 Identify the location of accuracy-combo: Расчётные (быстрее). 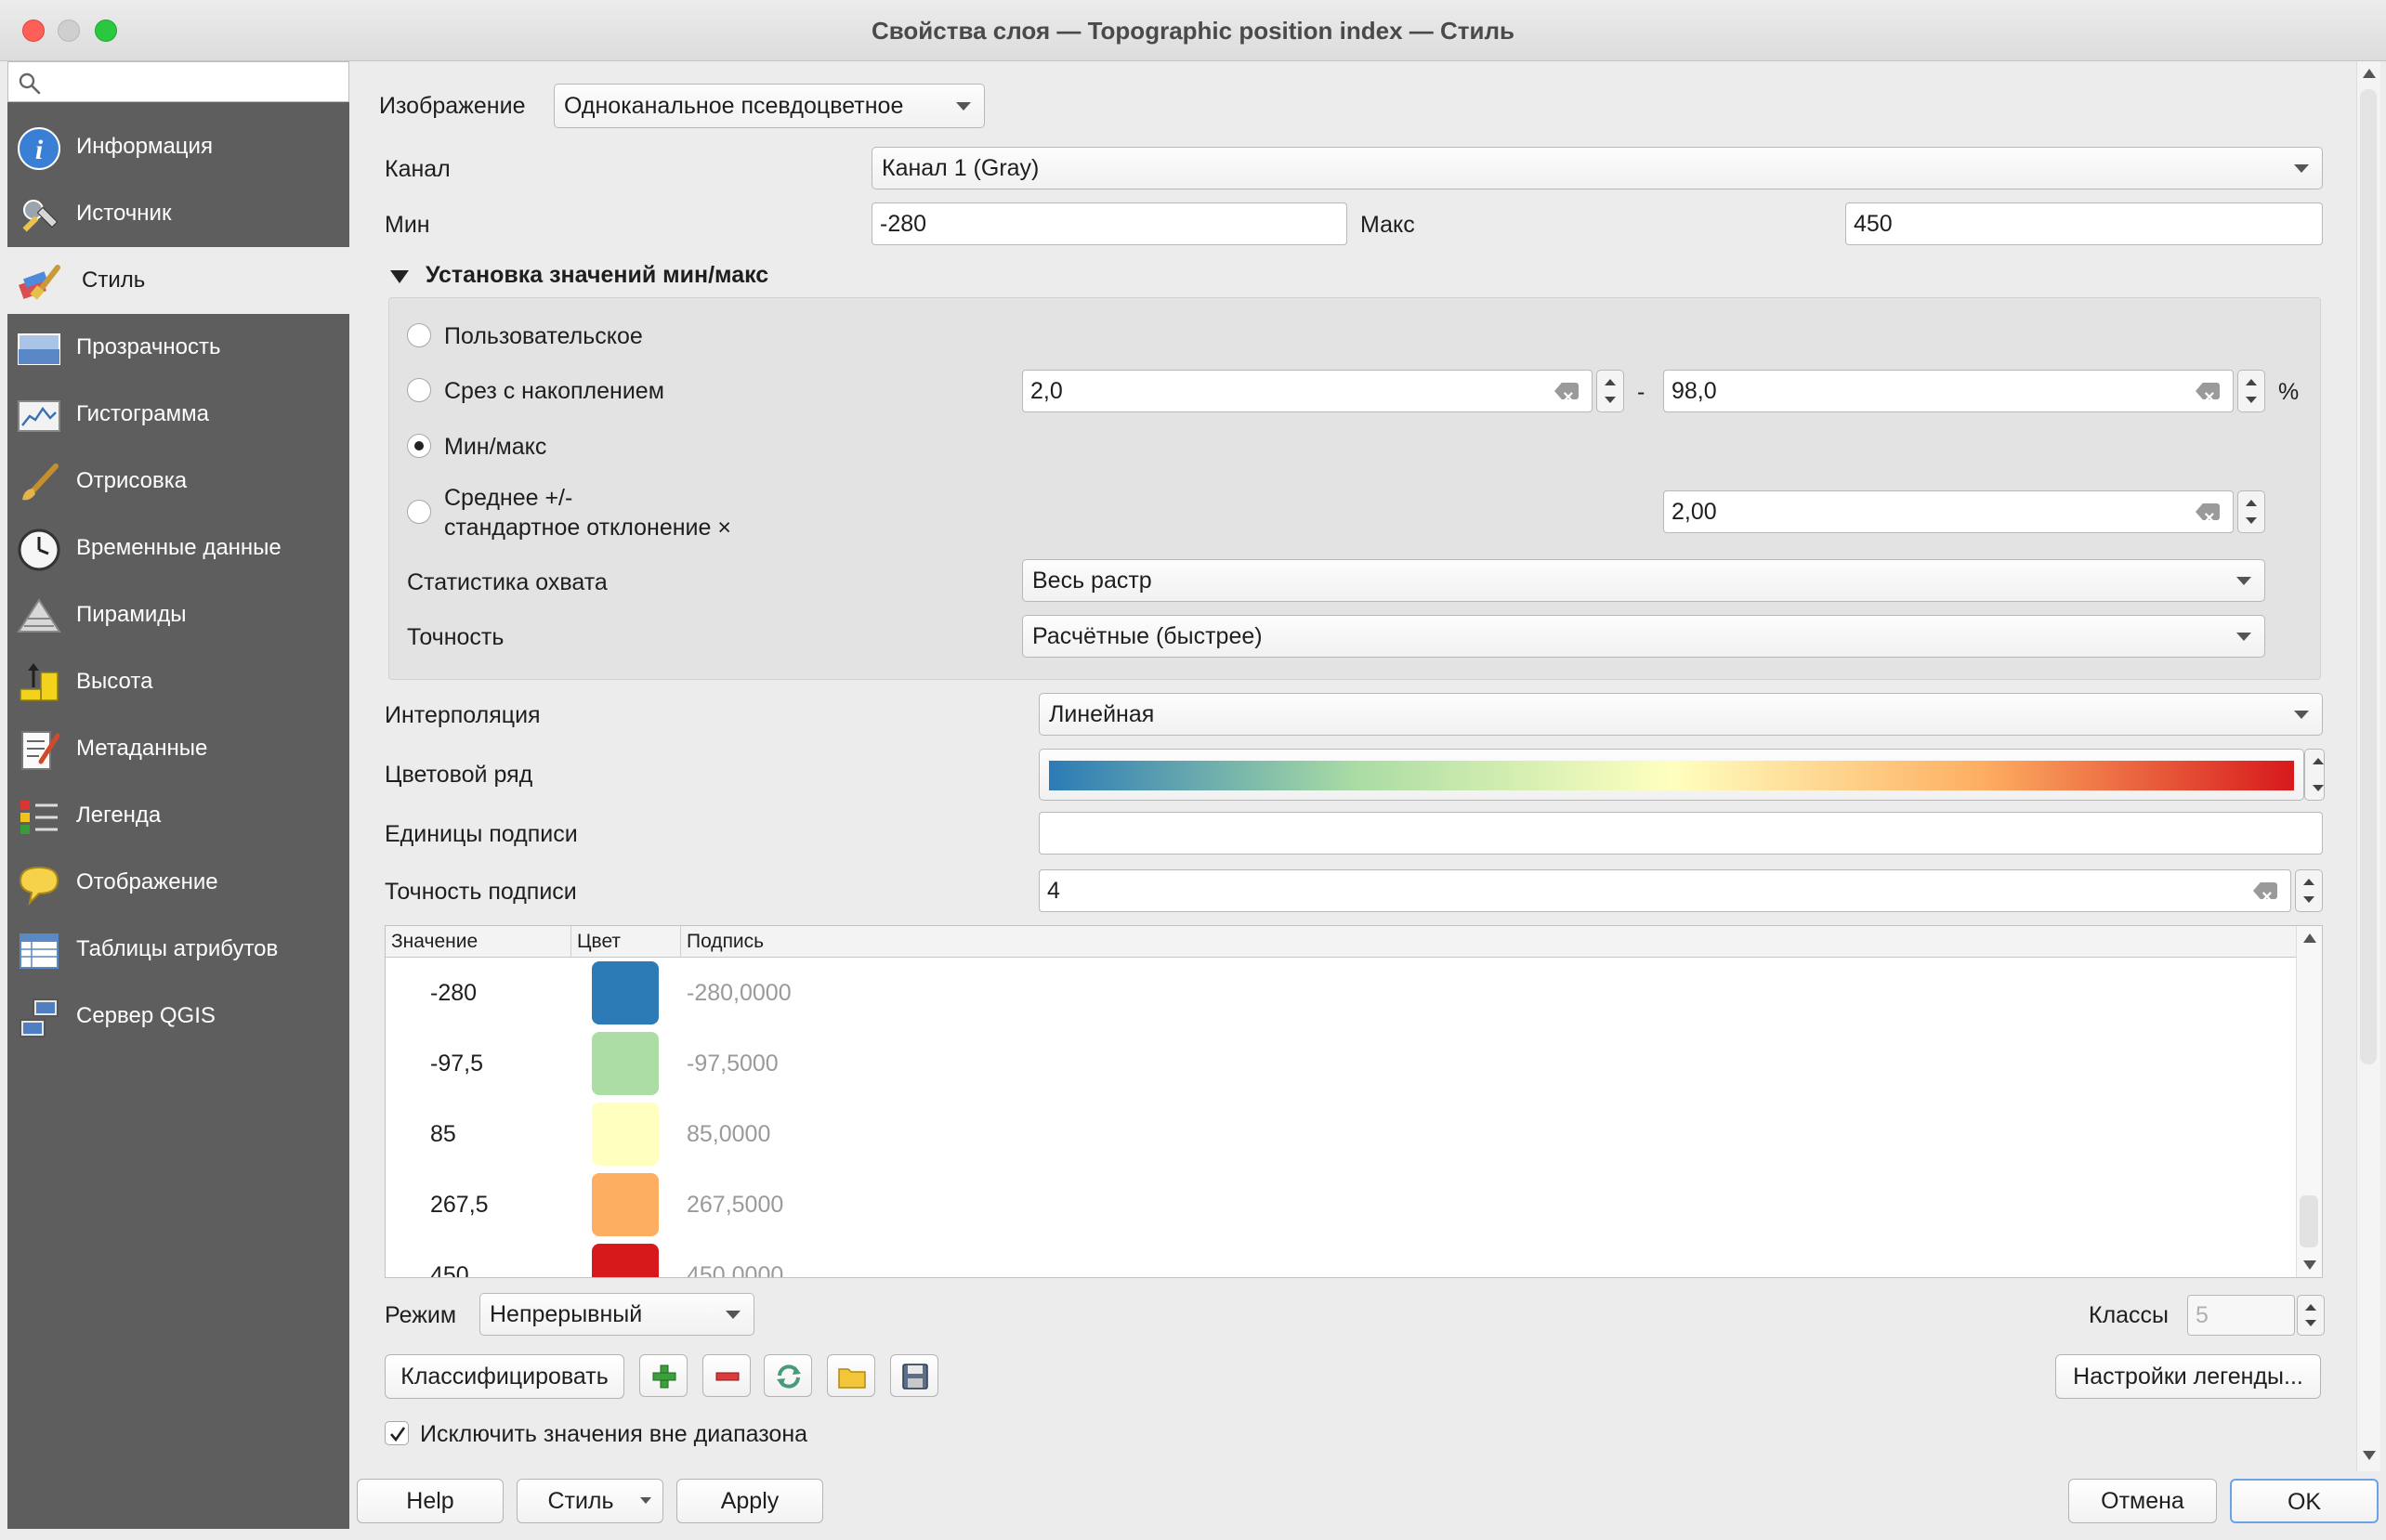
(1643, 636).